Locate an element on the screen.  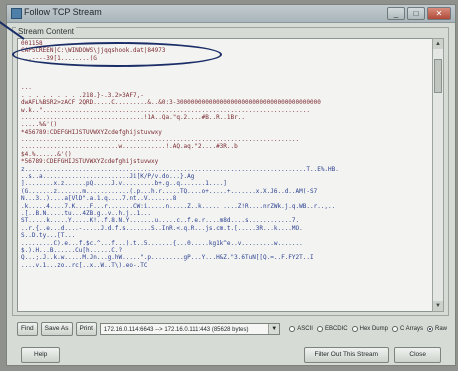
radio-c-arrays: C Arrays is located at coordinates (407, 329).